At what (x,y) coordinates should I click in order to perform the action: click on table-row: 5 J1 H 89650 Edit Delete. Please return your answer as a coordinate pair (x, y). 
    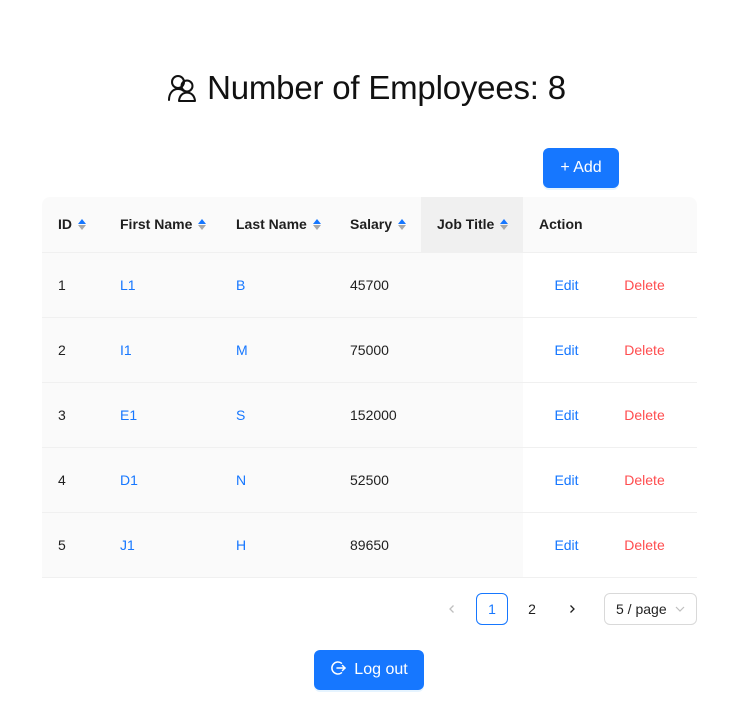
    Looking at the image, I should click on (369, 545).